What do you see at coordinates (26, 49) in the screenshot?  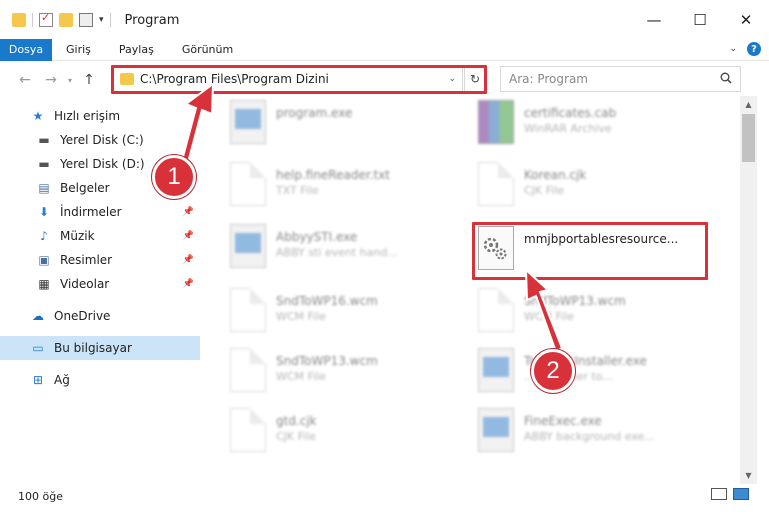 I see `tab-file: Dosya` at bounding box center [26, 49].